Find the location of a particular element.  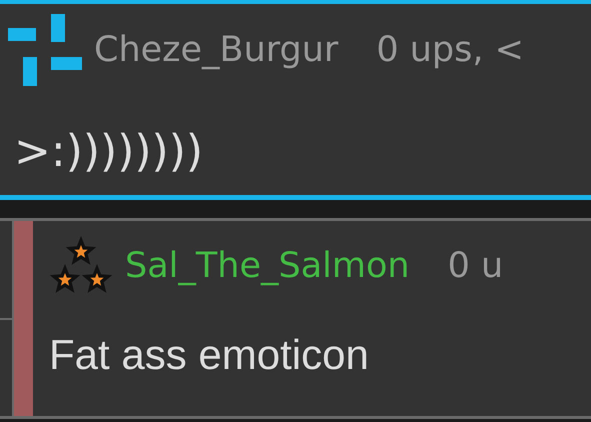

comment-text: >:)))))))) is located at coordinates (108, 151).